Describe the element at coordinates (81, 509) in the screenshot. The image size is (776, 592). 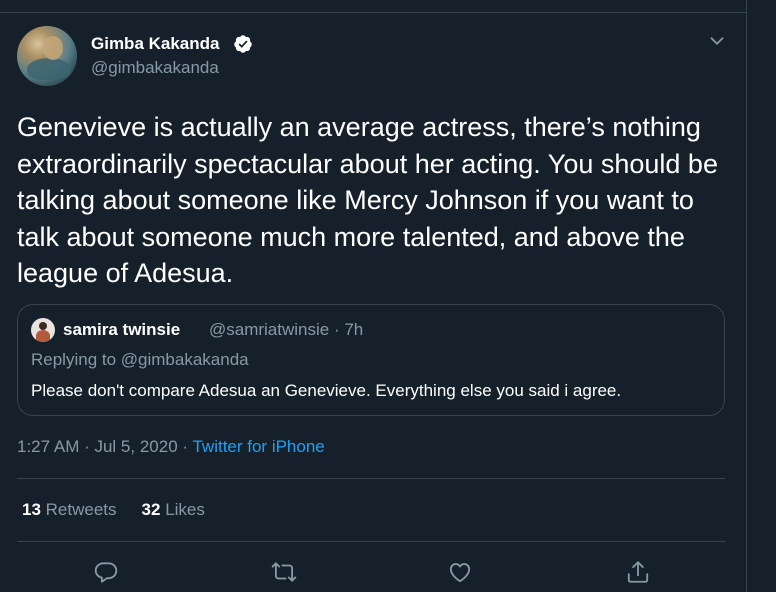
I see `retweets-label: Retweets` at that location.